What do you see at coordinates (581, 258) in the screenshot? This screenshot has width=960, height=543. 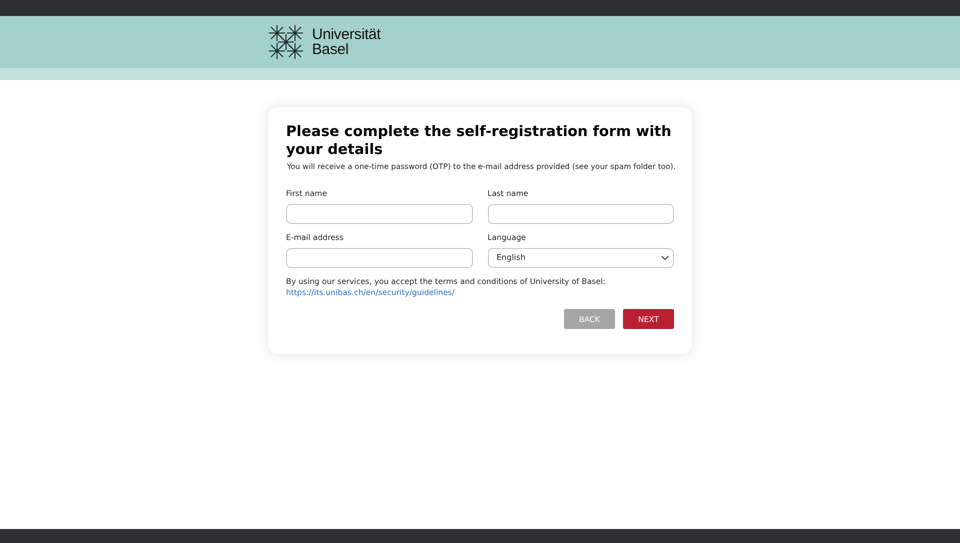 I see `language-select: English` at bounding box center [581, 258].